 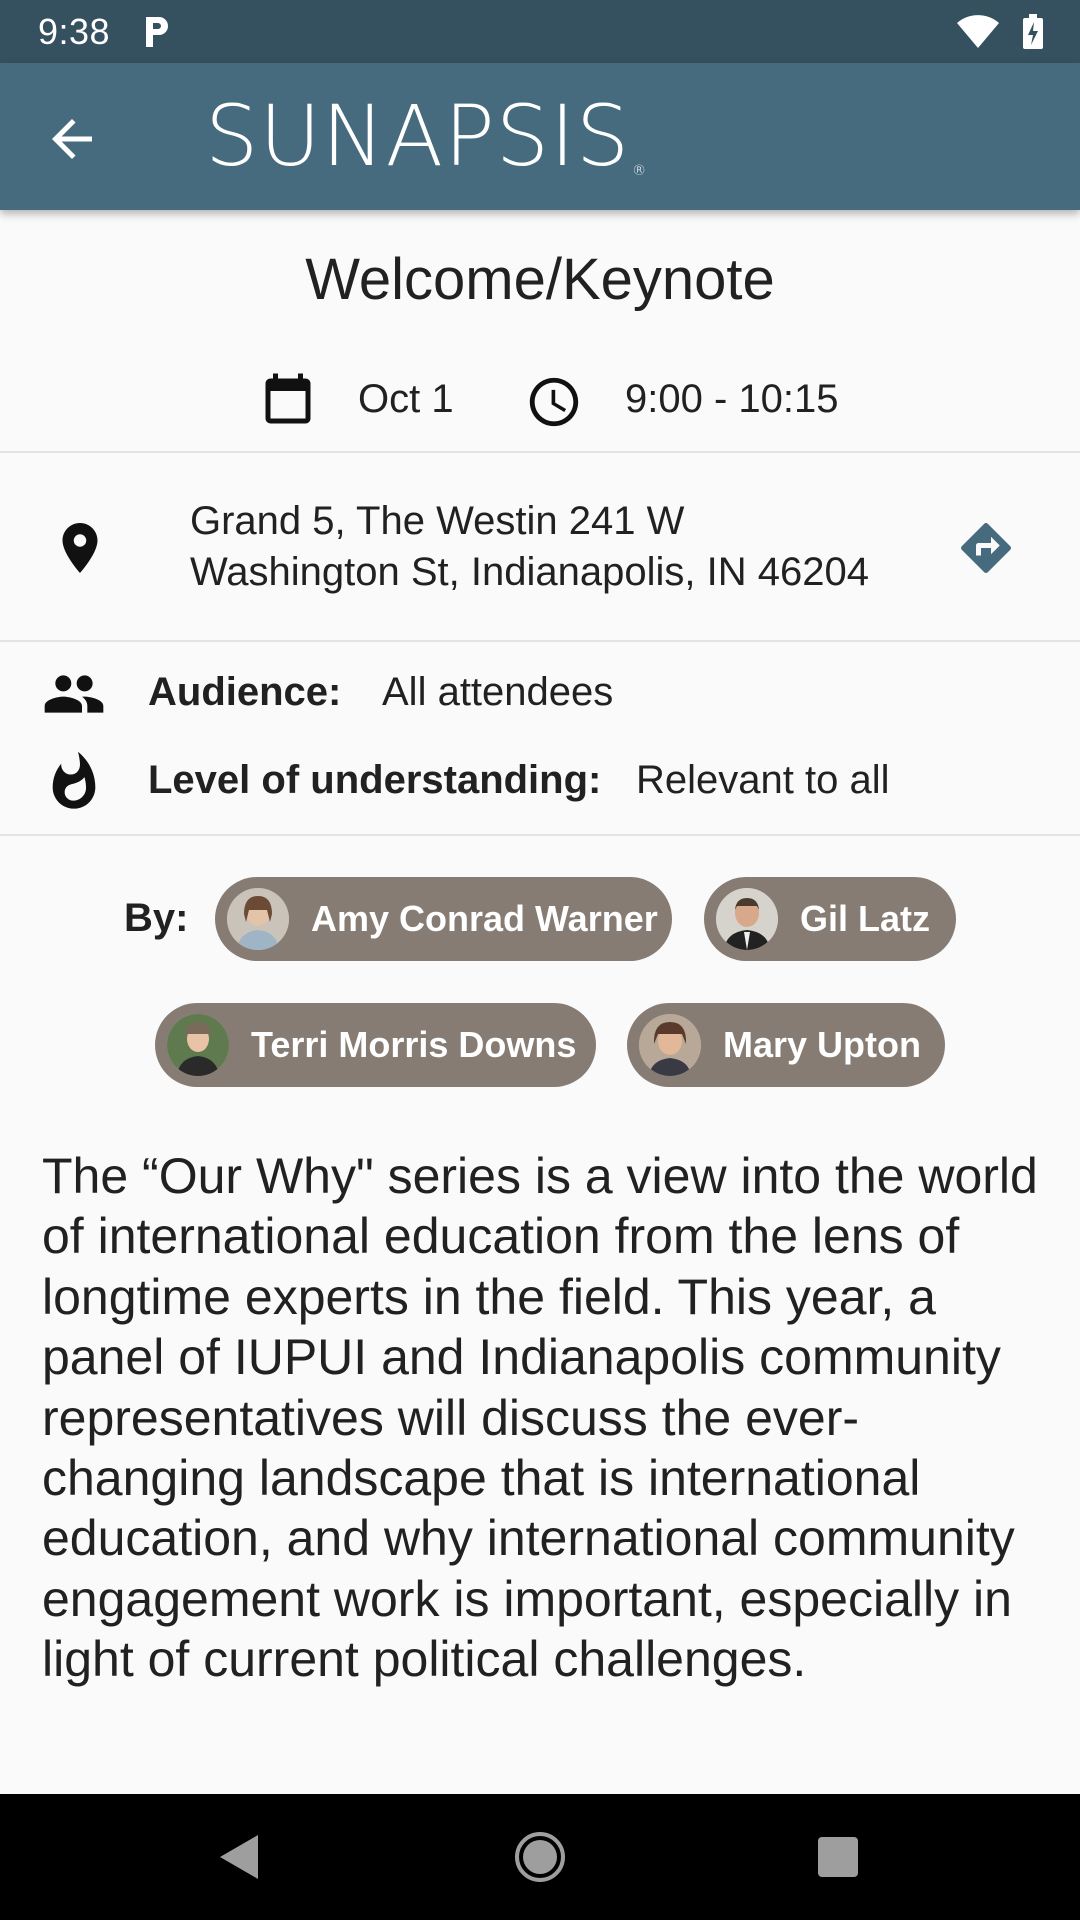 I want to click on app-logo: SUNAPSIS ®, so click(x=426, y=136).